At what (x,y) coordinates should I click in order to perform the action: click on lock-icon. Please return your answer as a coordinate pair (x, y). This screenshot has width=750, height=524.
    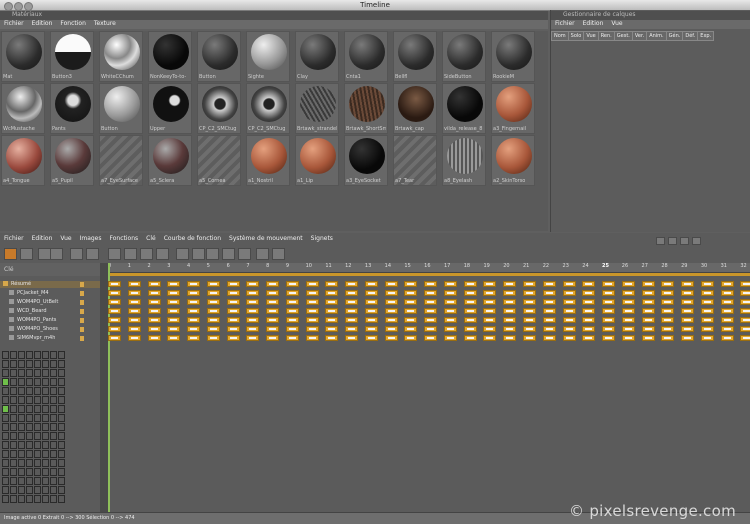
    Looking at the image, I should click on (244, 254).